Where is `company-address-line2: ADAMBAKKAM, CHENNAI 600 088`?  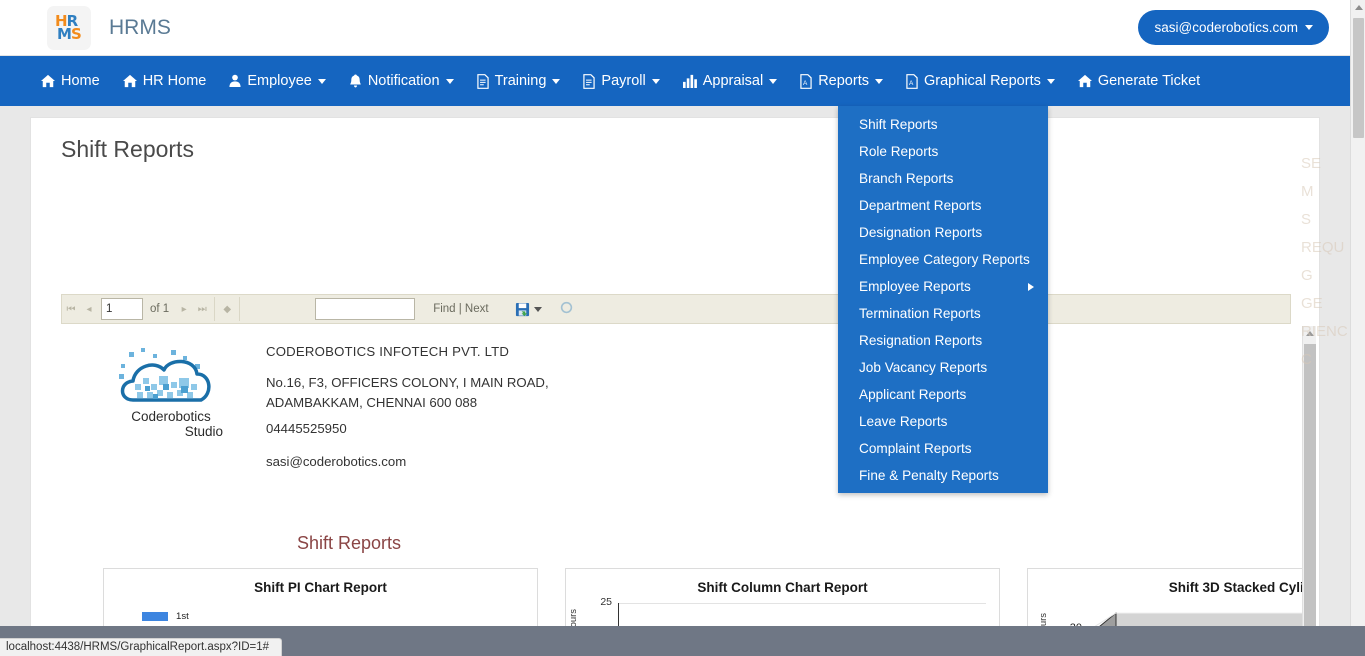
company-address-line2: ADAMBAKKAM, CHENNAI 600 088 is located at coordinates (372, 403).